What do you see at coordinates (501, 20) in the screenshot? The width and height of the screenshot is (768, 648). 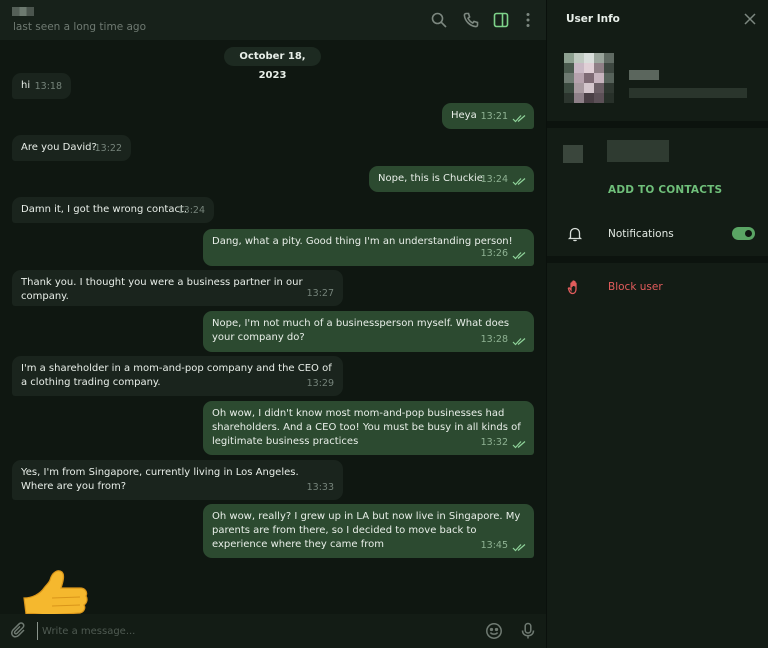 I see `sidebar-toggle-icon` at bounding box center [501, 20].